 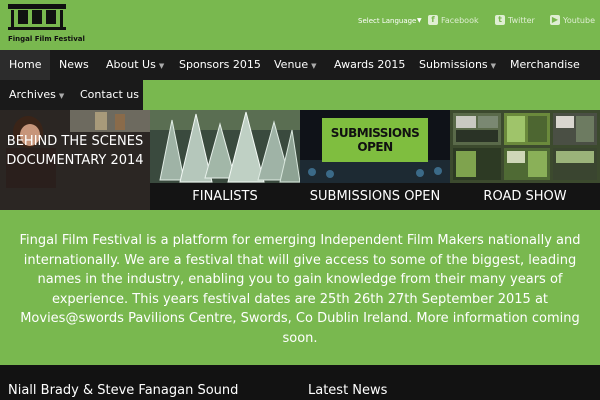 I want to click on youtube-link: ▶ Youtube, so click(x=572, y=20).